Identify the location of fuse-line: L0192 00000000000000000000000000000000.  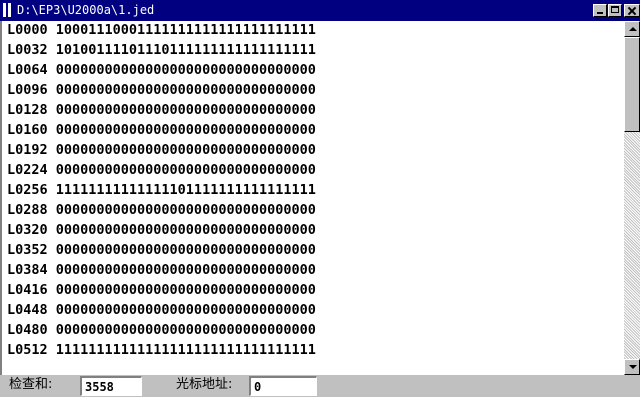
(161, 150).